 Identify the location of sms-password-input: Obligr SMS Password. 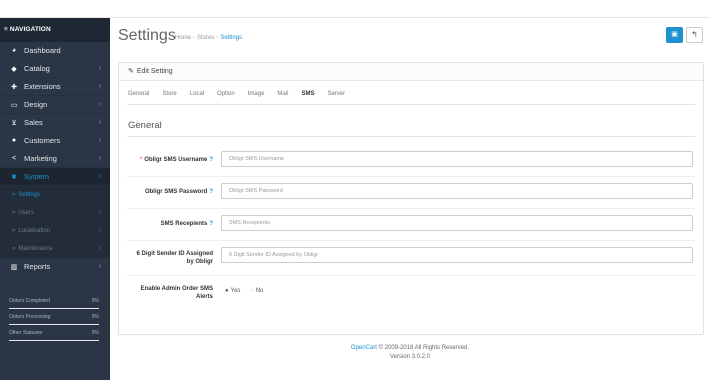
(457, 191).